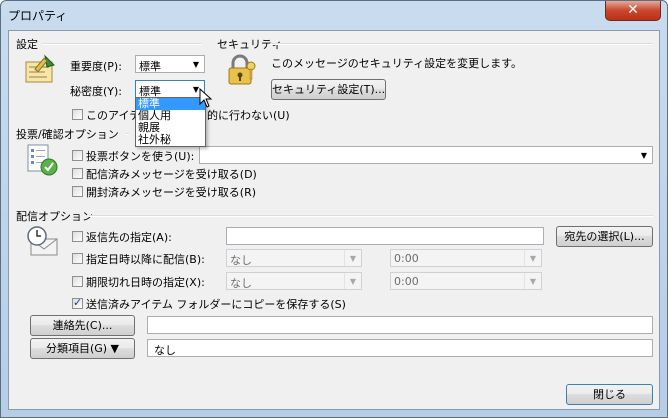 Image resolution: width=668 pixels, height=418 pixels. What do you see at coordinates (165, 350) in the screenshot?
I see `categories-value: なし` at bounding box center [165, 350].